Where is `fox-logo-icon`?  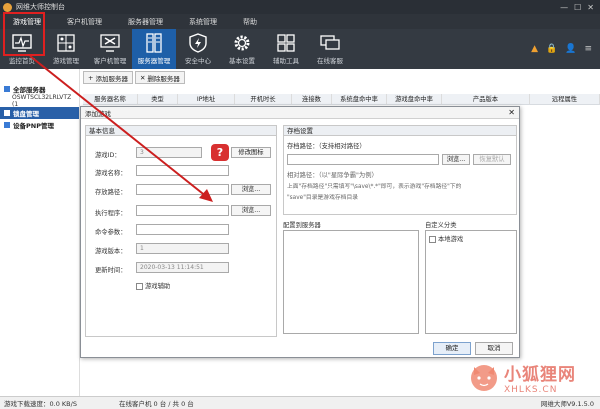
fox-logo-icon is located at coordinates (484, 378).